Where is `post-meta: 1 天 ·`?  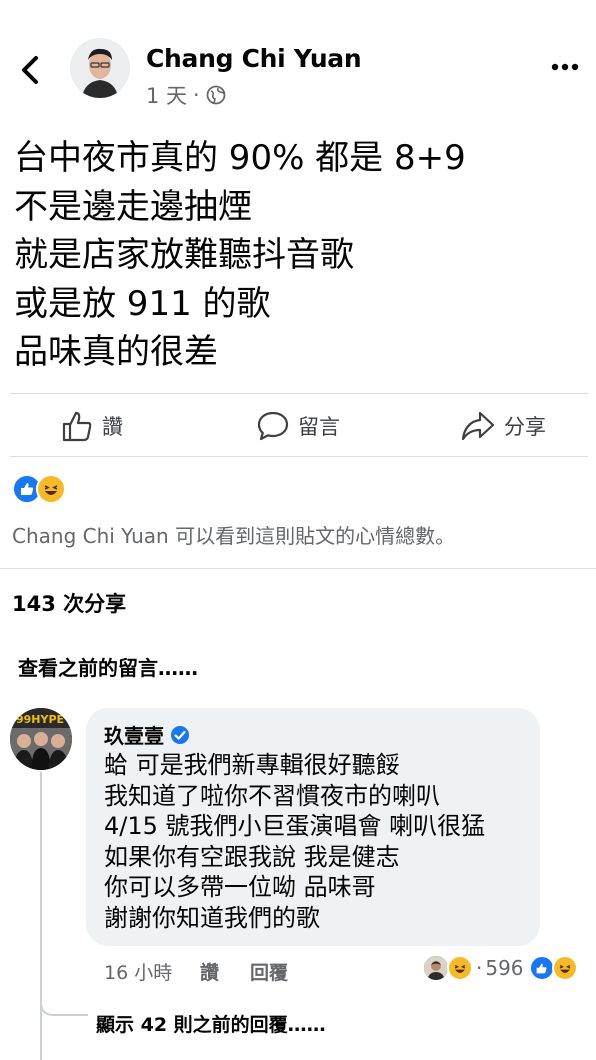
post-meta: 1 天 · is located at coordinates (186, 95).